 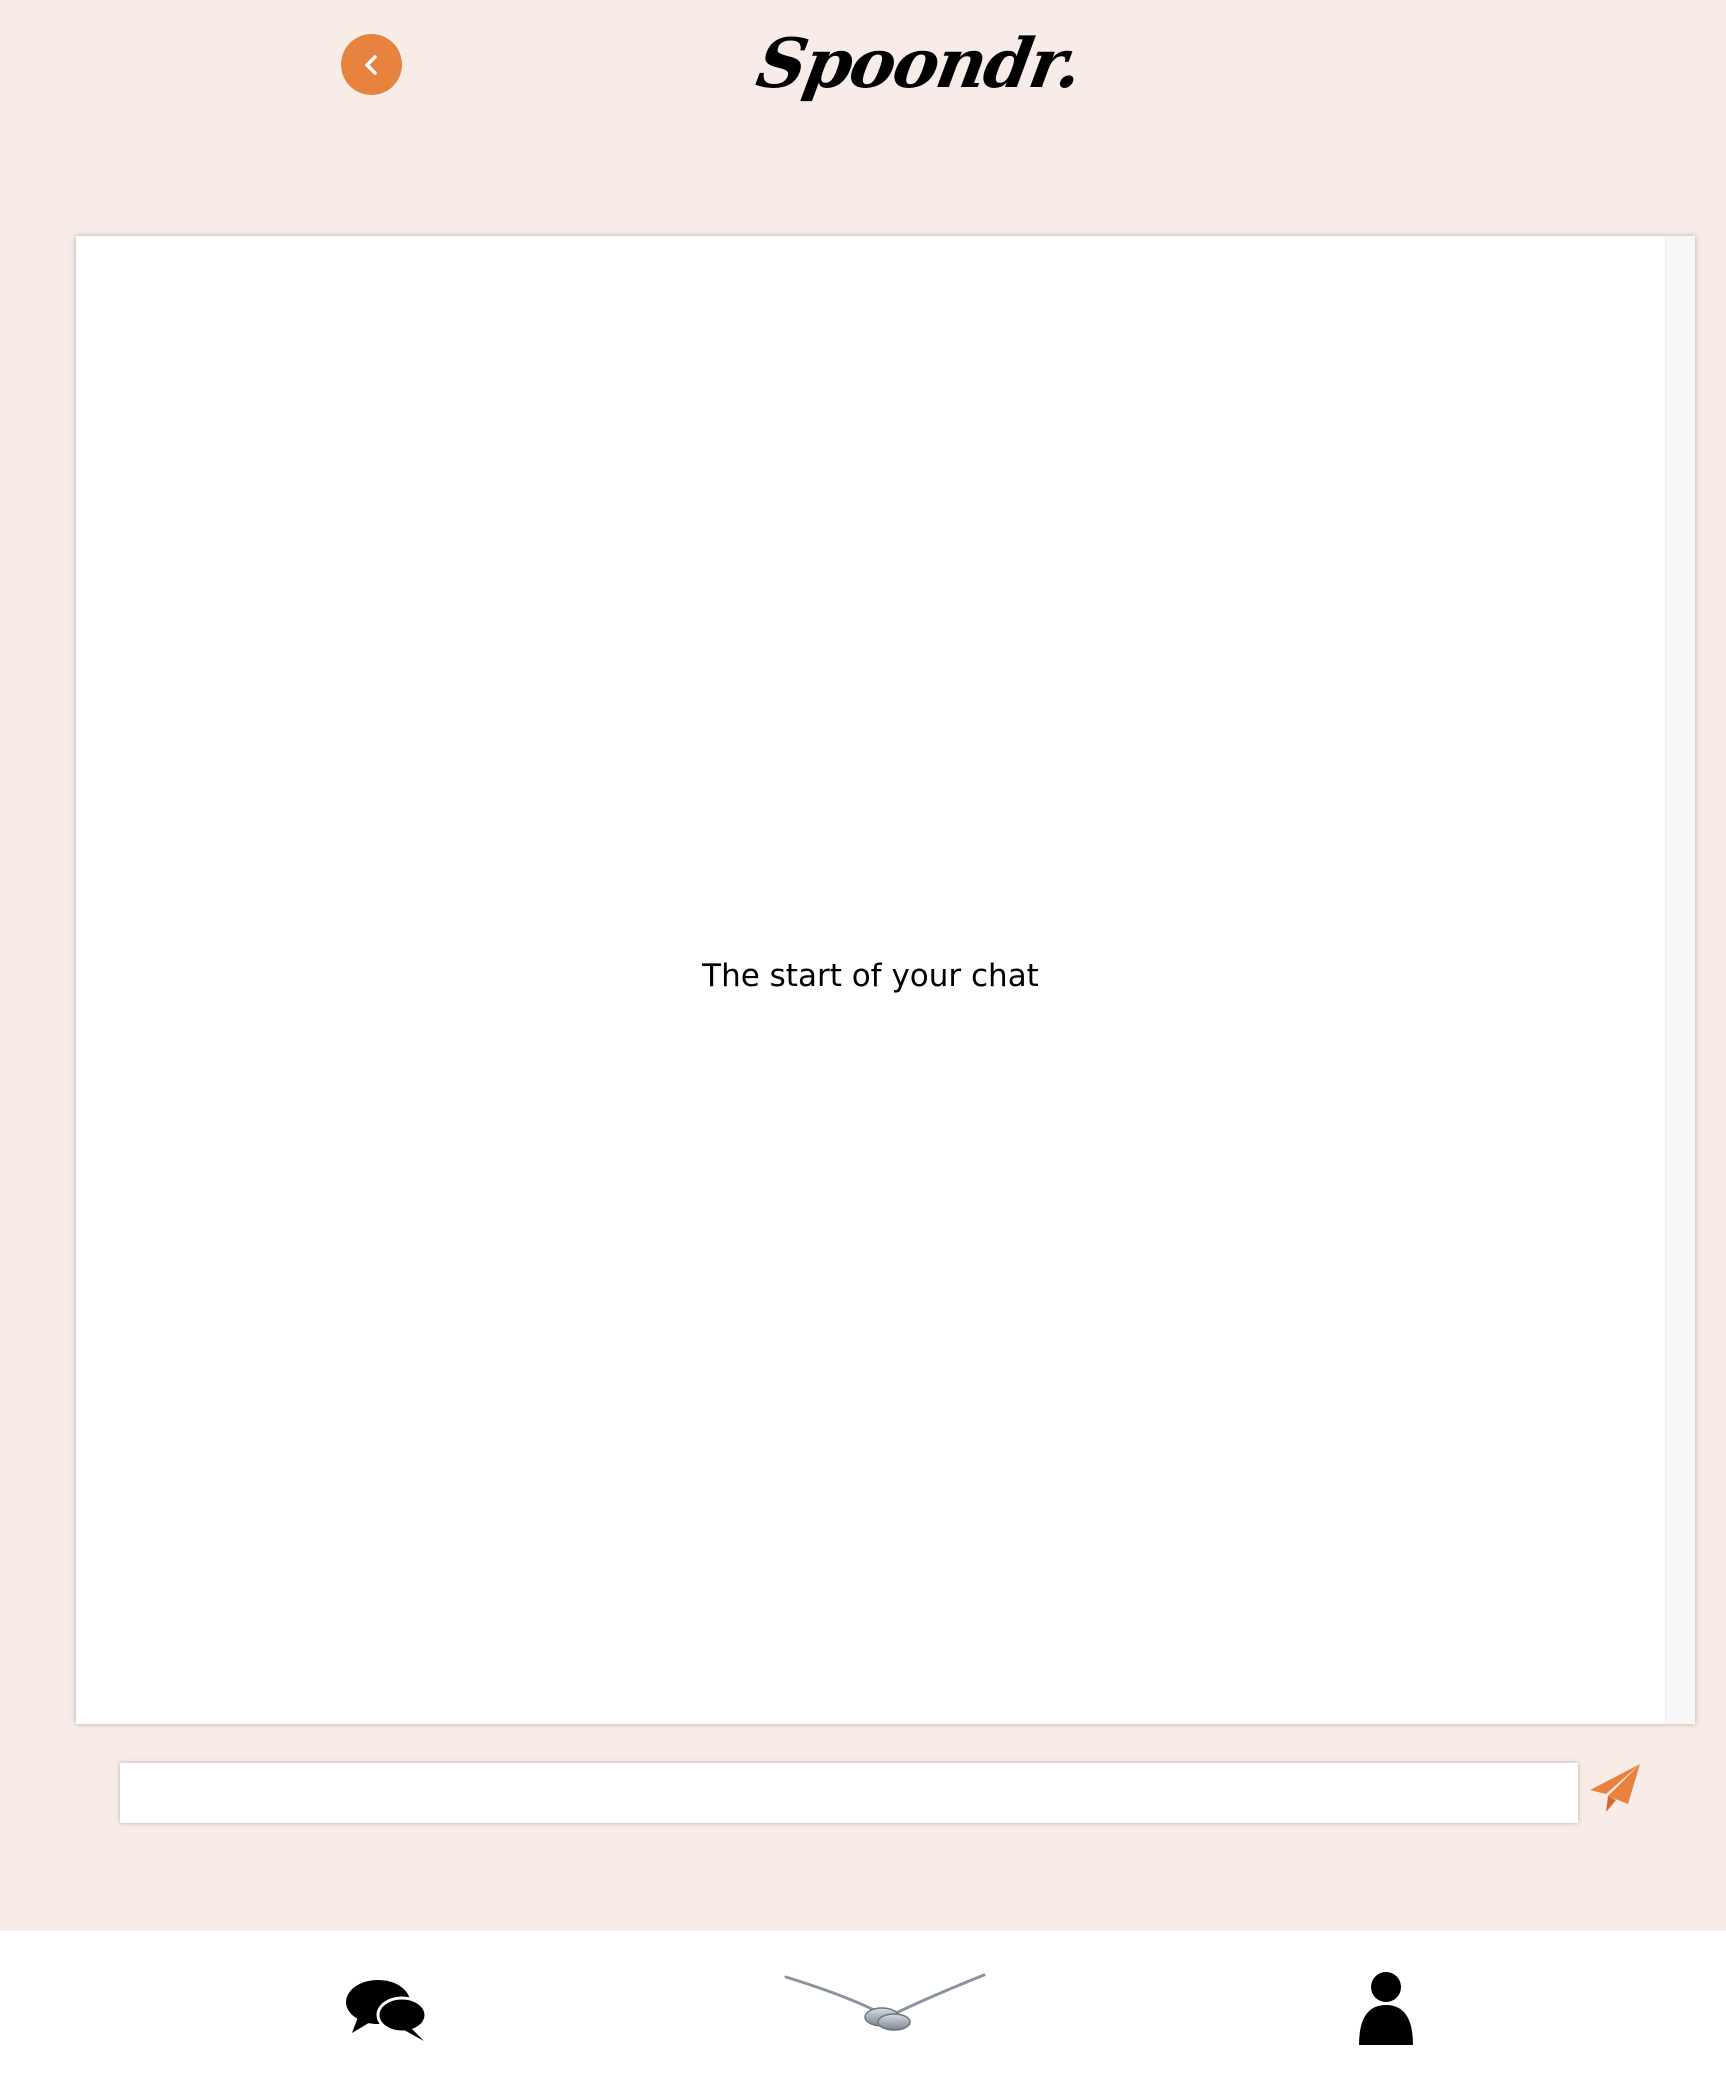 I want to click on user-icon, so click(x=1386, y=2008).